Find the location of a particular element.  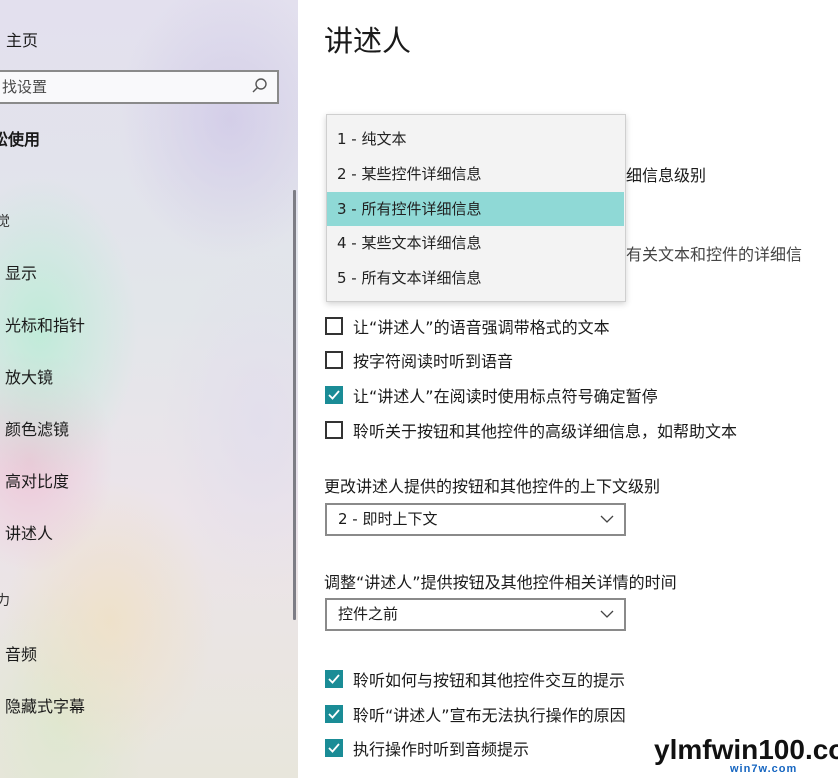

advanced-control-details-checkbox: 聆听关于按钮和其他控件的高级详细信息，如帮助文本 is located at coordinates (531, 430).